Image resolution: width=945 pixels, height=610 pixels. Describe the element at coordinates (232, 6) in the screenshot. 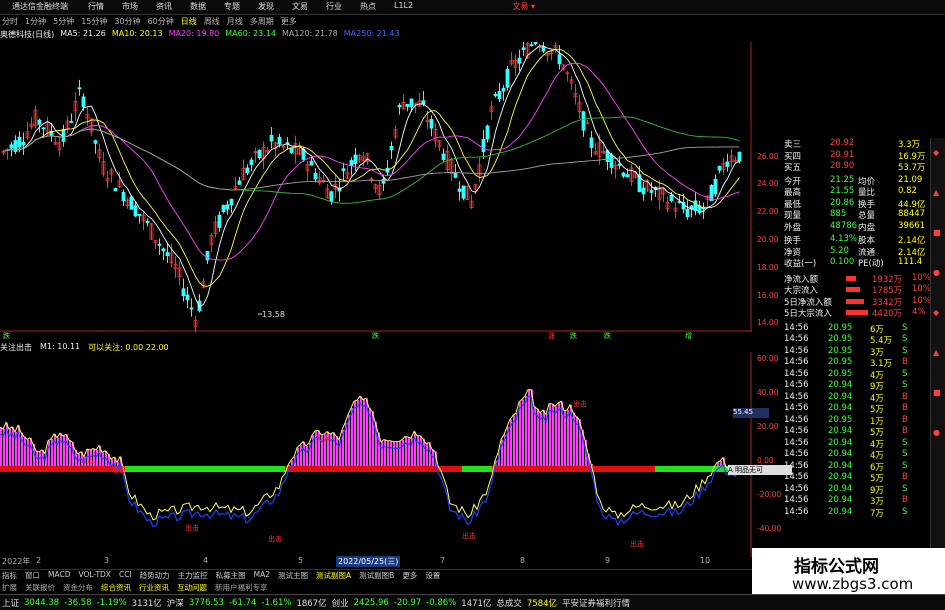

I see `menu-topic: 专题` at that location.